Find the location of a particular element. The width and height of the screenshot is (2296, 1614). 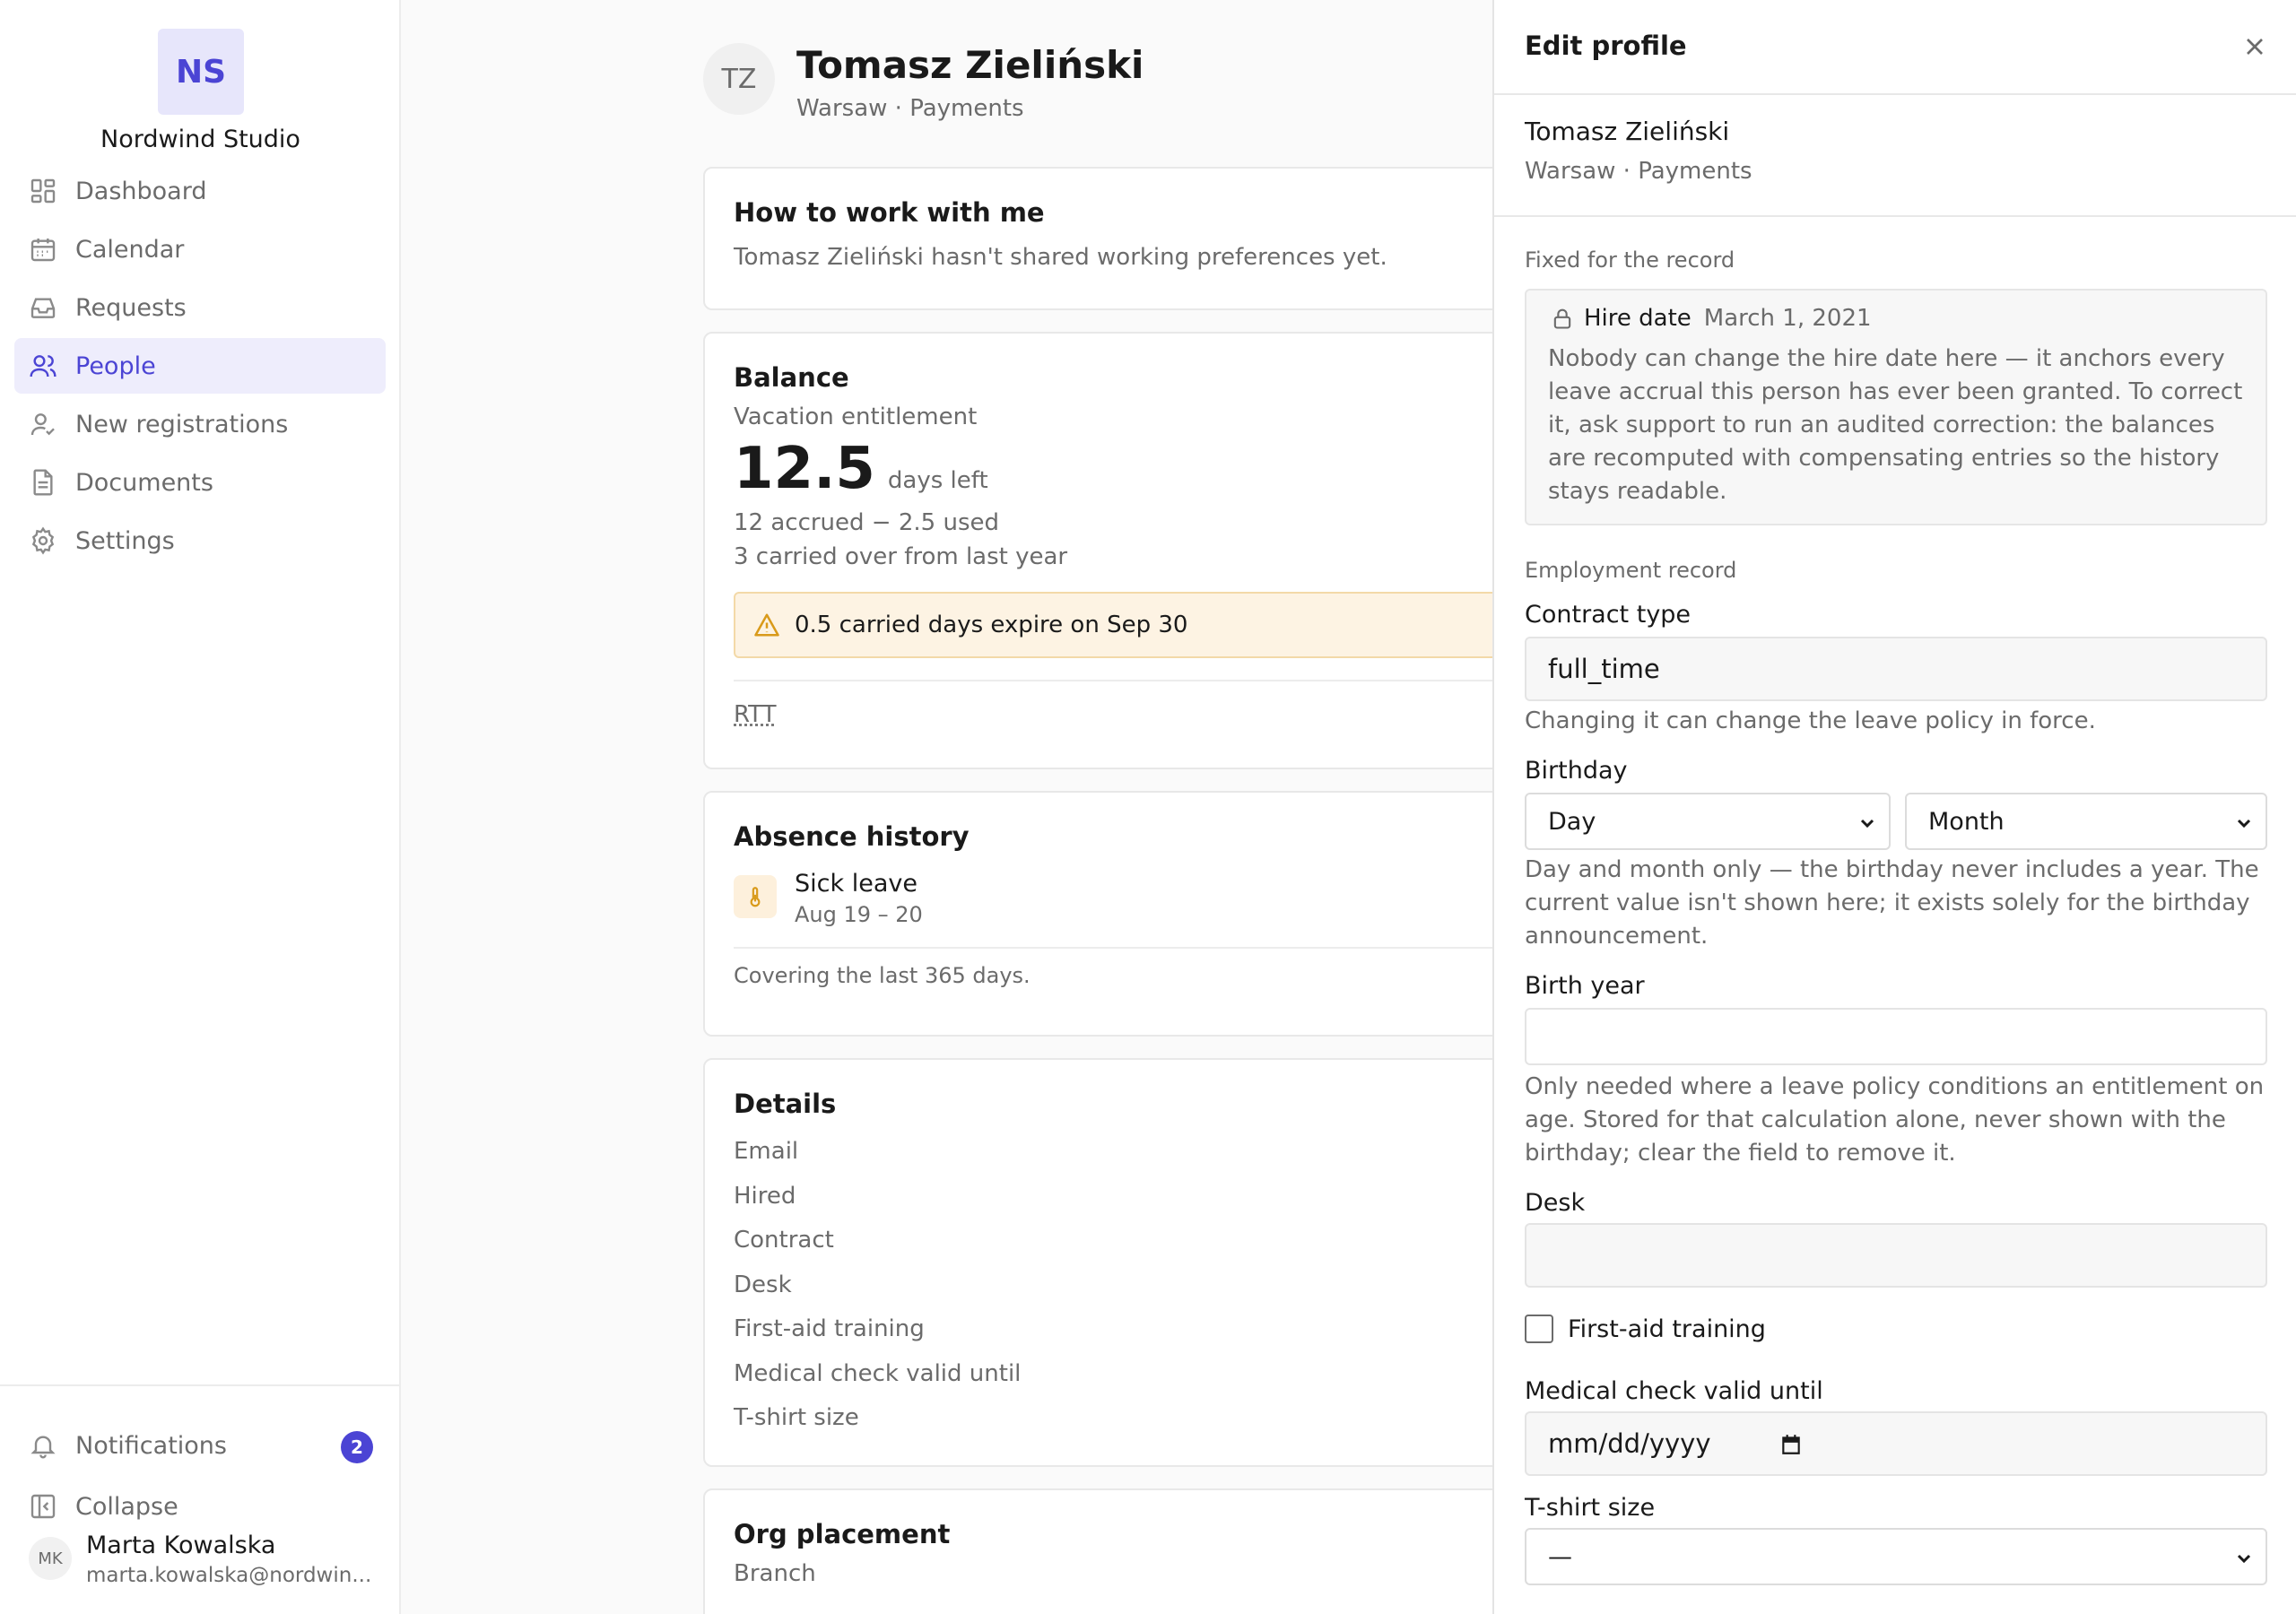

details-row-first-aid: First-aid training is located at coordinates (1113, 1329).